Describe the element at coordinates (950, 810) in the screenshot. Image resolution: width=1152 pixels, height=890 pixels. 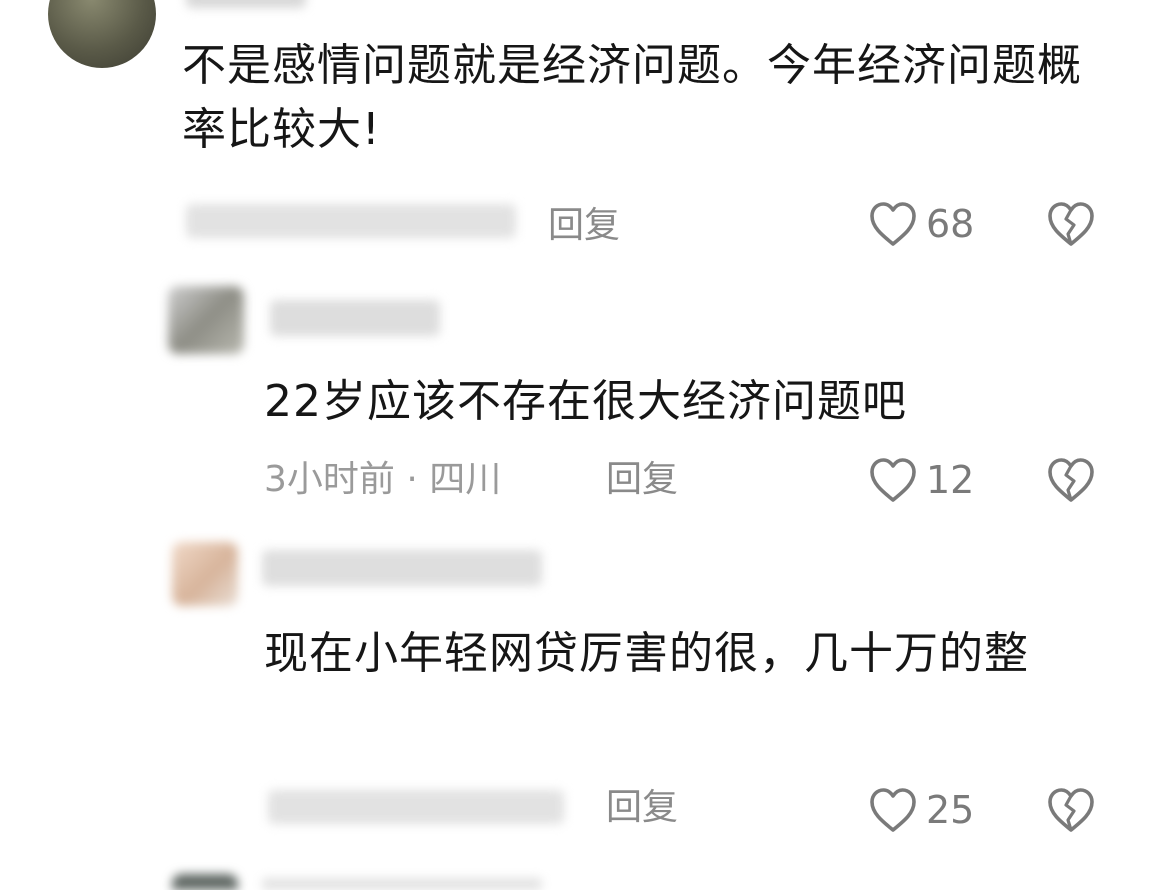
I see `like-count: 25` at that location.